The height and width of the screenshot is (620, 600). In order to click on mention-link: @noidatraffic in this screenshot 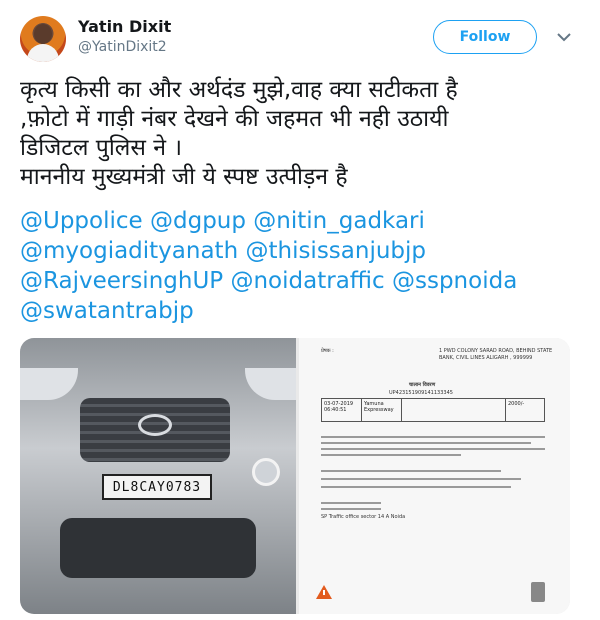, I will do `click(307, 281)`.